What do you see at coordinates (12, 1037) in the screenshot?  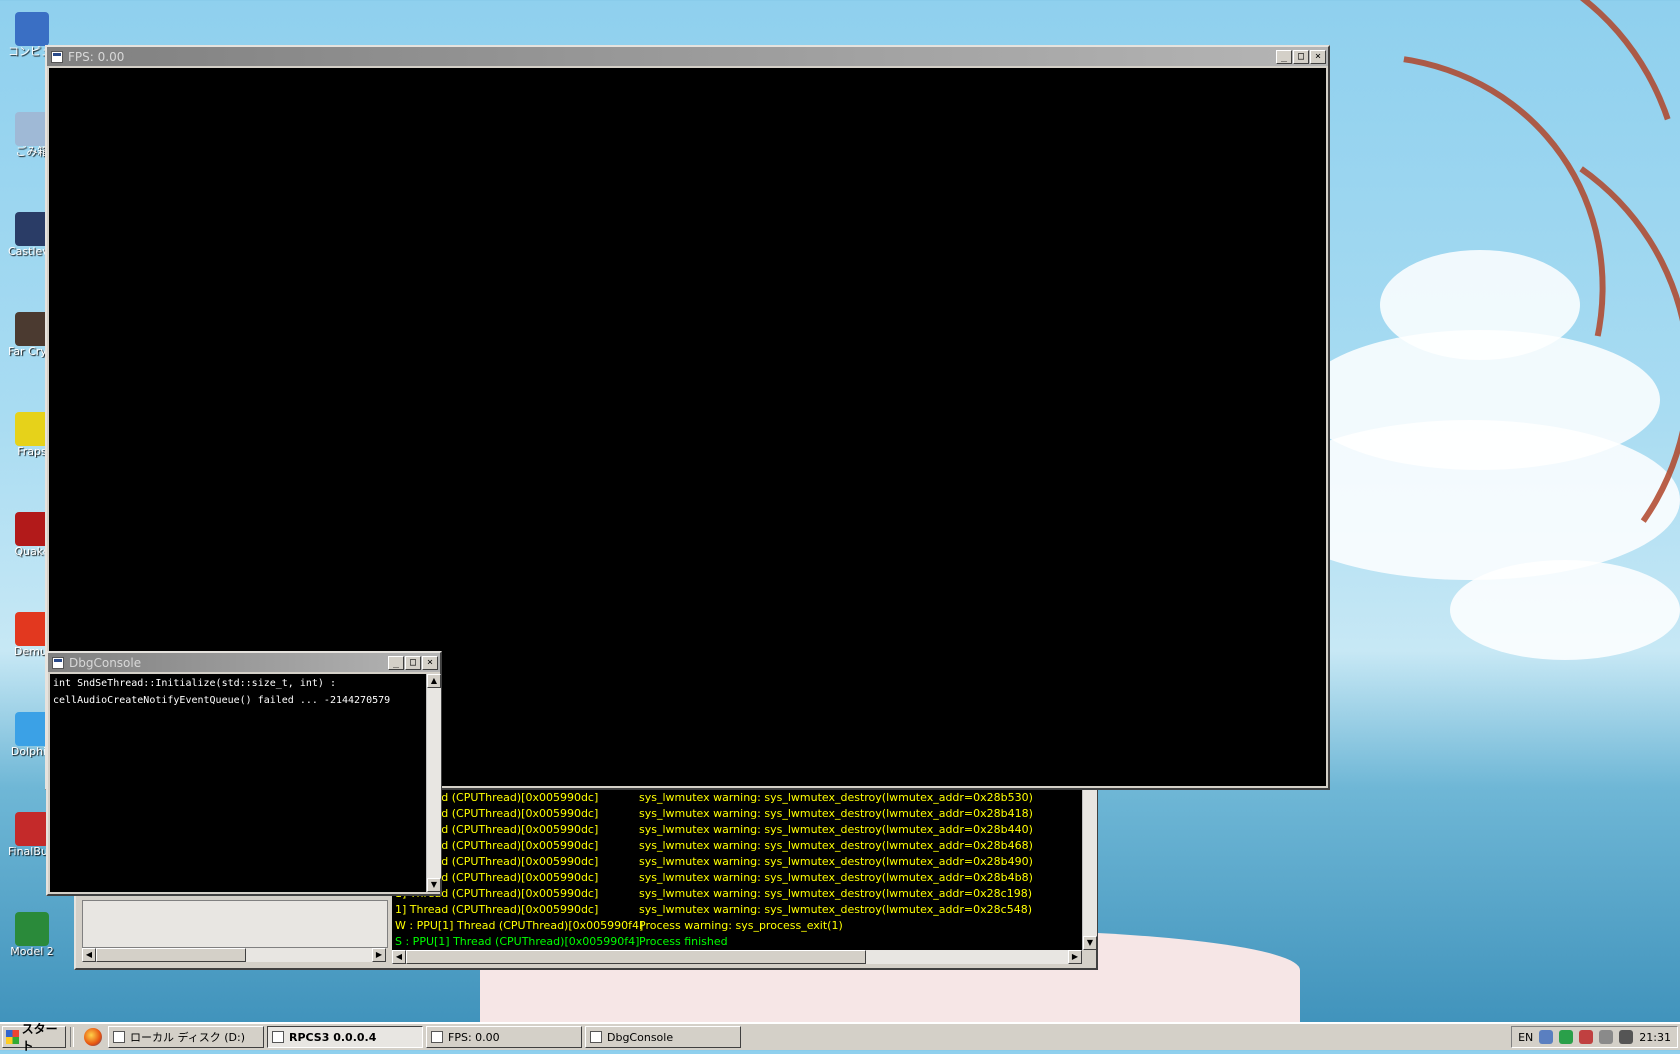 I see `windows-flag-icon` at bounding box center [12, 1037].